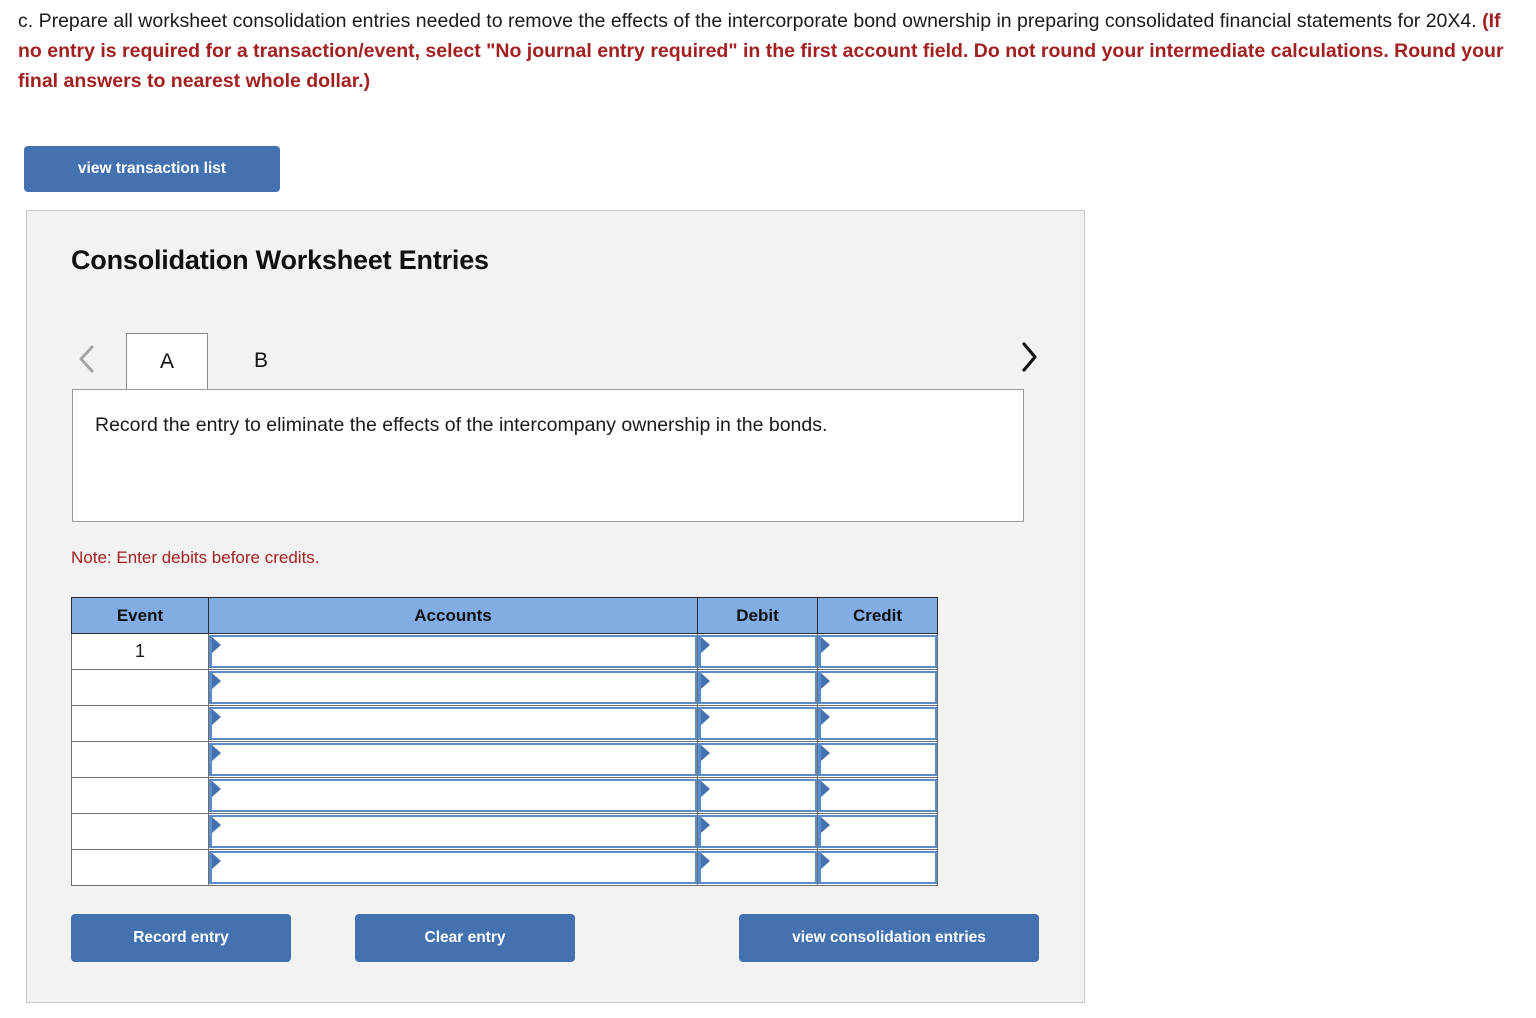 This screenshot has height=1018, width=1536. Describe the element at coordinates (87, 359) in the screenshot. I see `chevron-left-icon` at that location.